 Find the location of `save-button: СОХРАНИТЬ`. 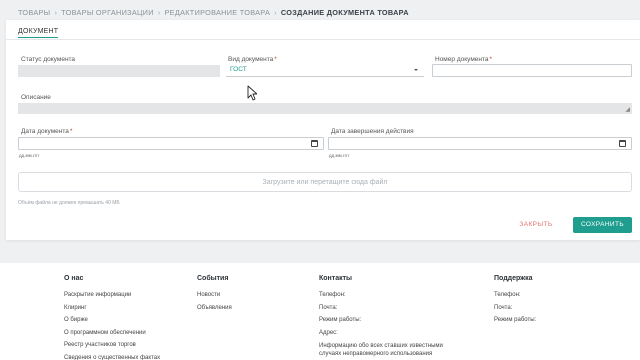

save-button: СОХРАНИТЬ is located at coordinates (602, 225).